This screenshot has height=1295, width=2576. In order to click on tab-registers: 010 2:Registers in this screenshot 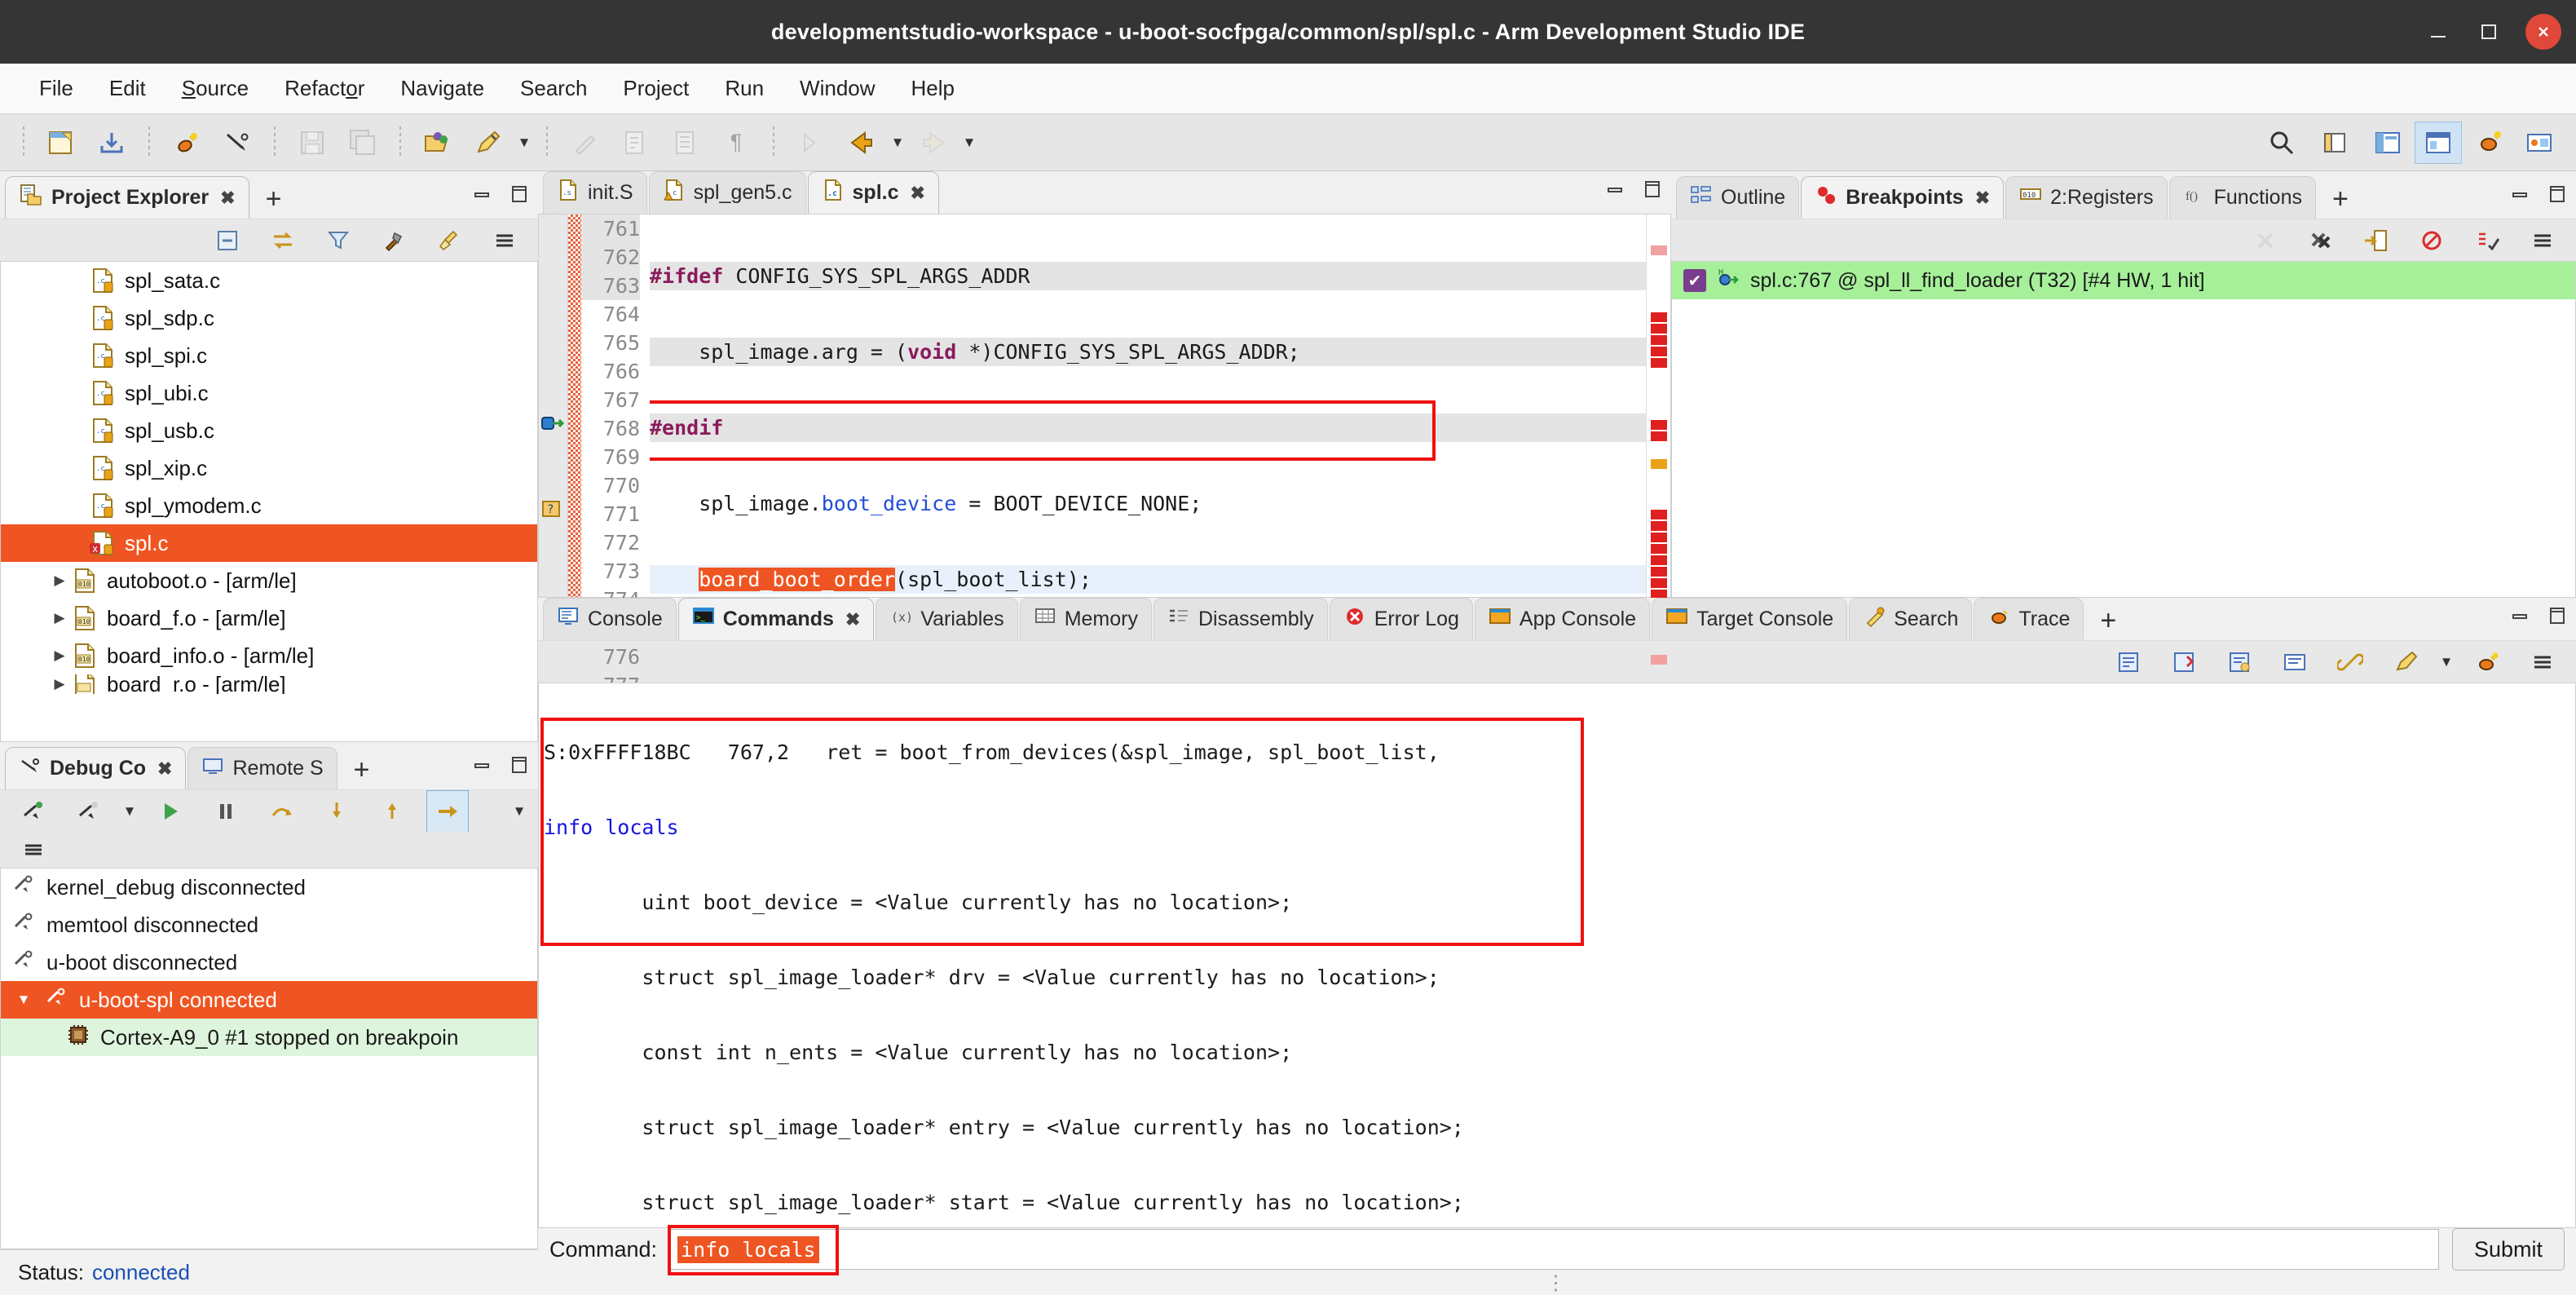, I will do `click(2086, 198)`.